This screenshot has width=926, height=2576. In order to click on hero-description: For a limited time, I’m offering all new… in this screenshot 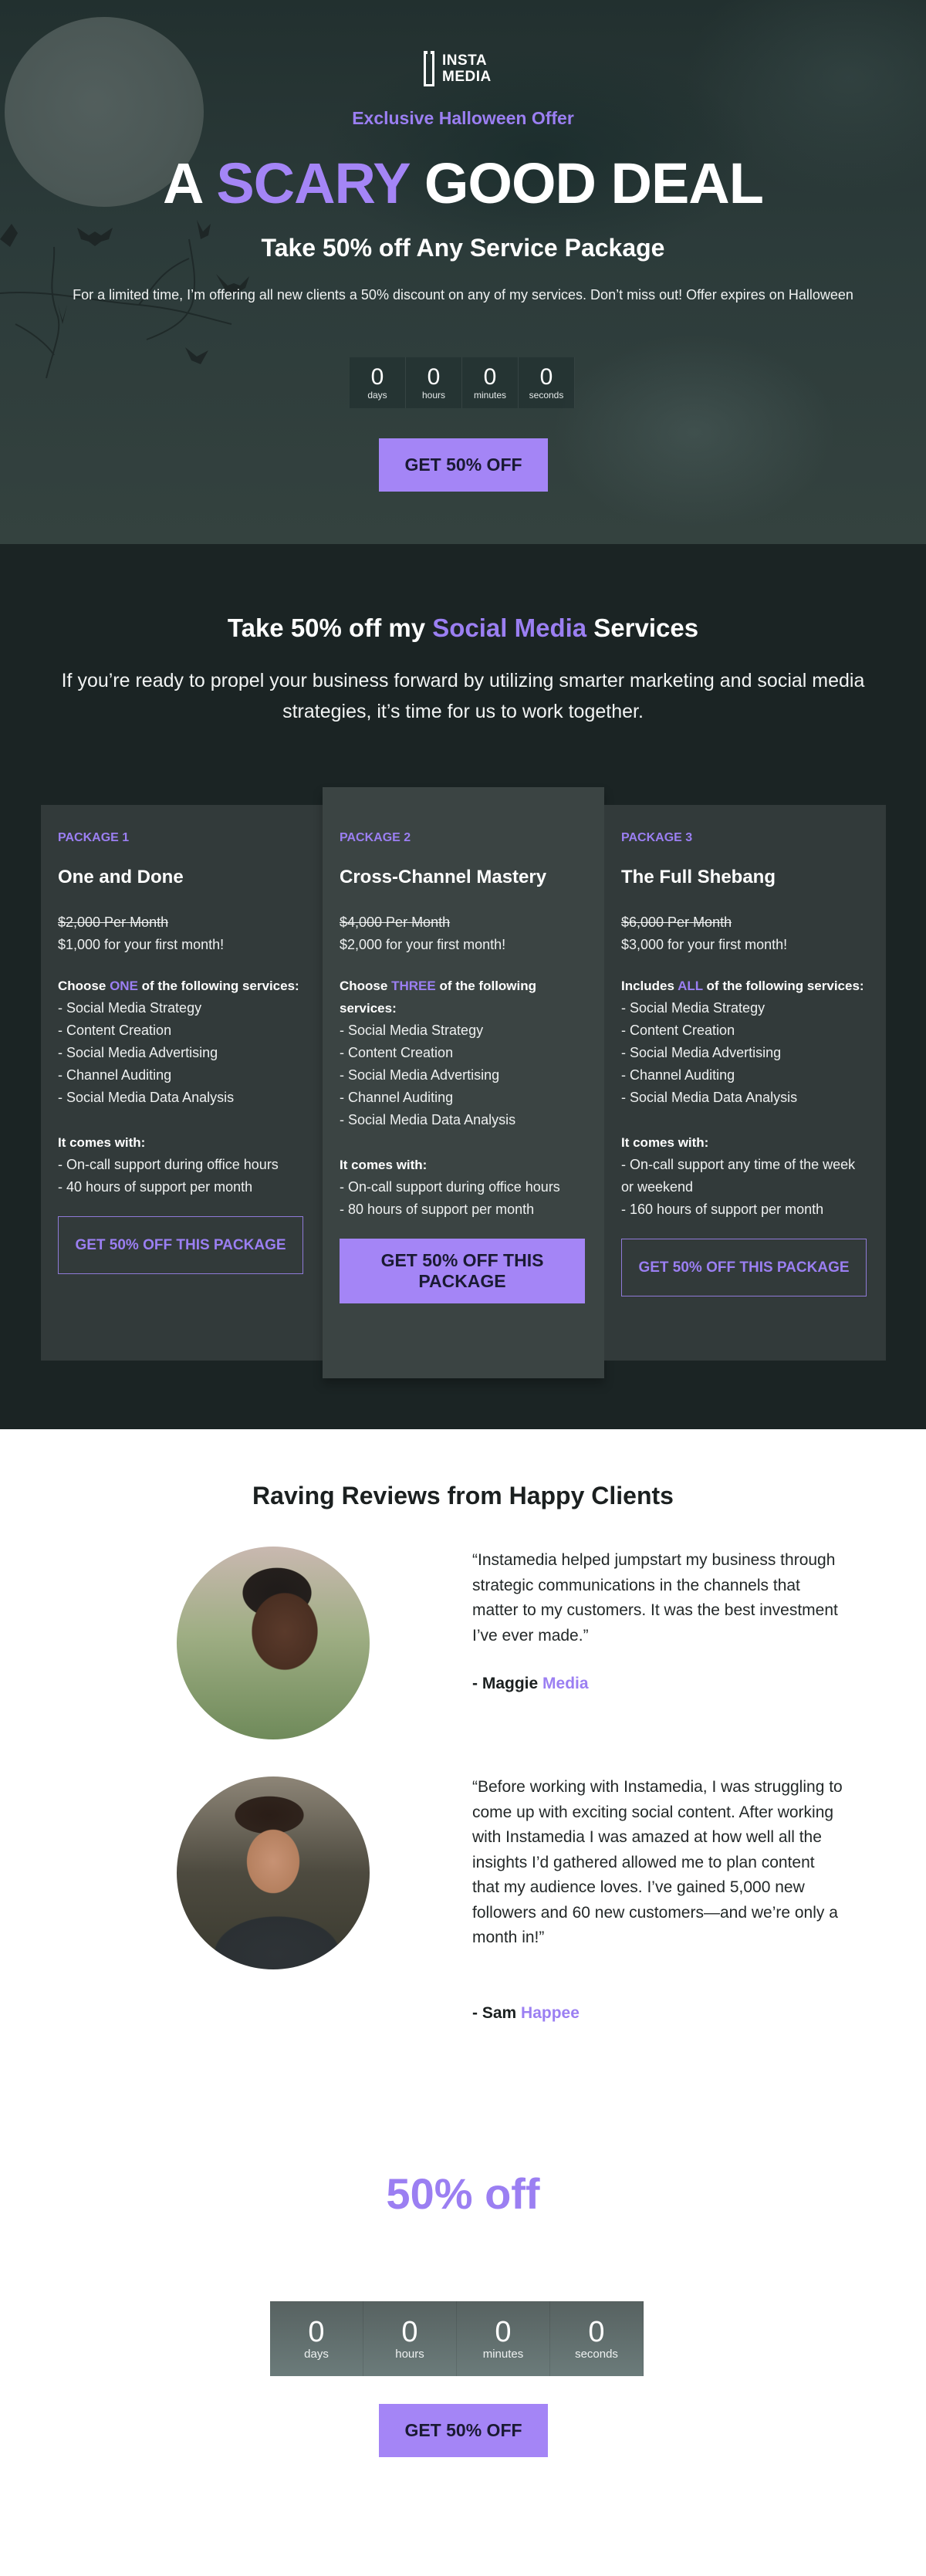, I will do `click(463, 295)`.